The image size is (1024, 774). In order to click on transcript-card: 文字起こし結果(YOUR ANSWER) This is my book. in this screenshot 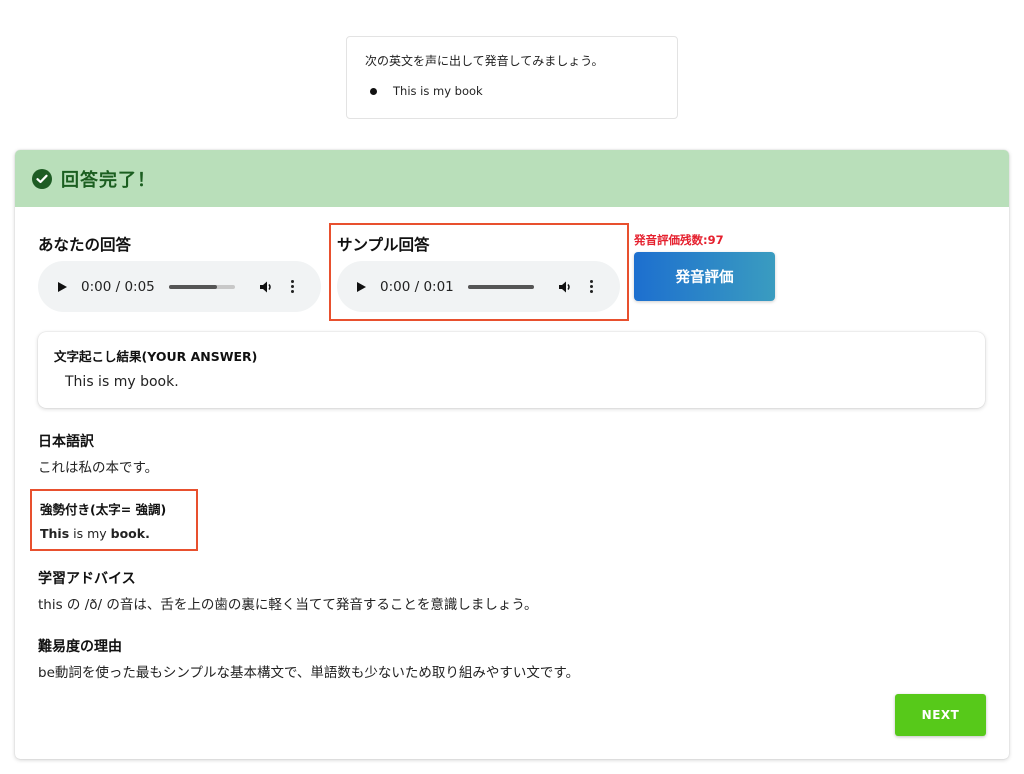, I will do `click(511, 370)`.